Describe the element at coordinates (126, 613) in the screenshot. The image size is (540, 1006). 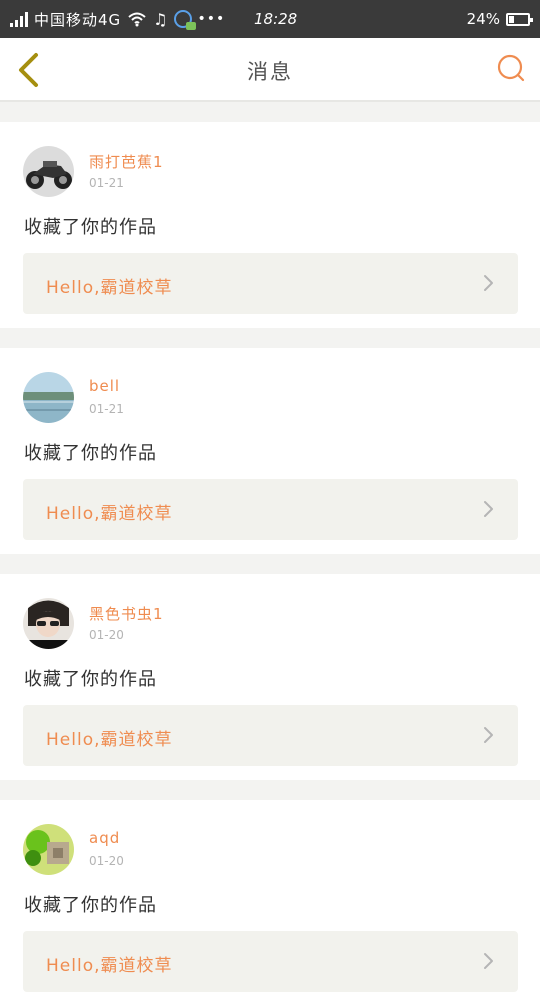
I see `user-name: 黑色书虫1` at that location.